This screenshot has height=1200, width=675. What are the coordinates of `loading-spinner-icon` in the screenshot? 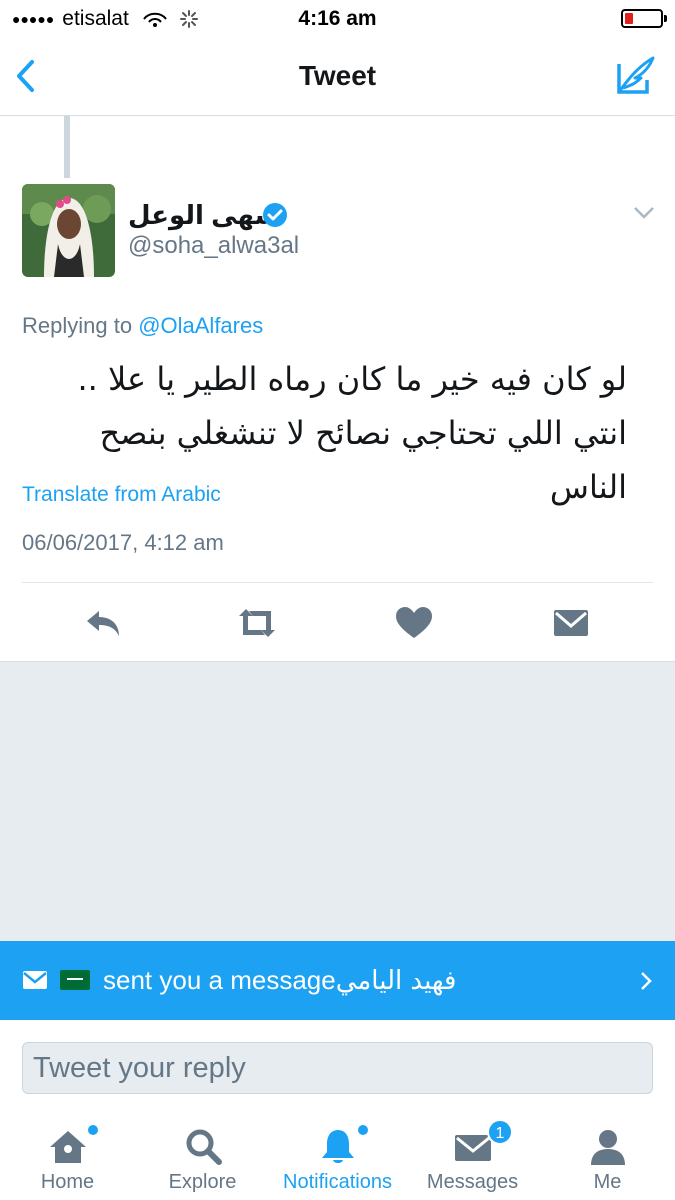 It's located at (188, 19).